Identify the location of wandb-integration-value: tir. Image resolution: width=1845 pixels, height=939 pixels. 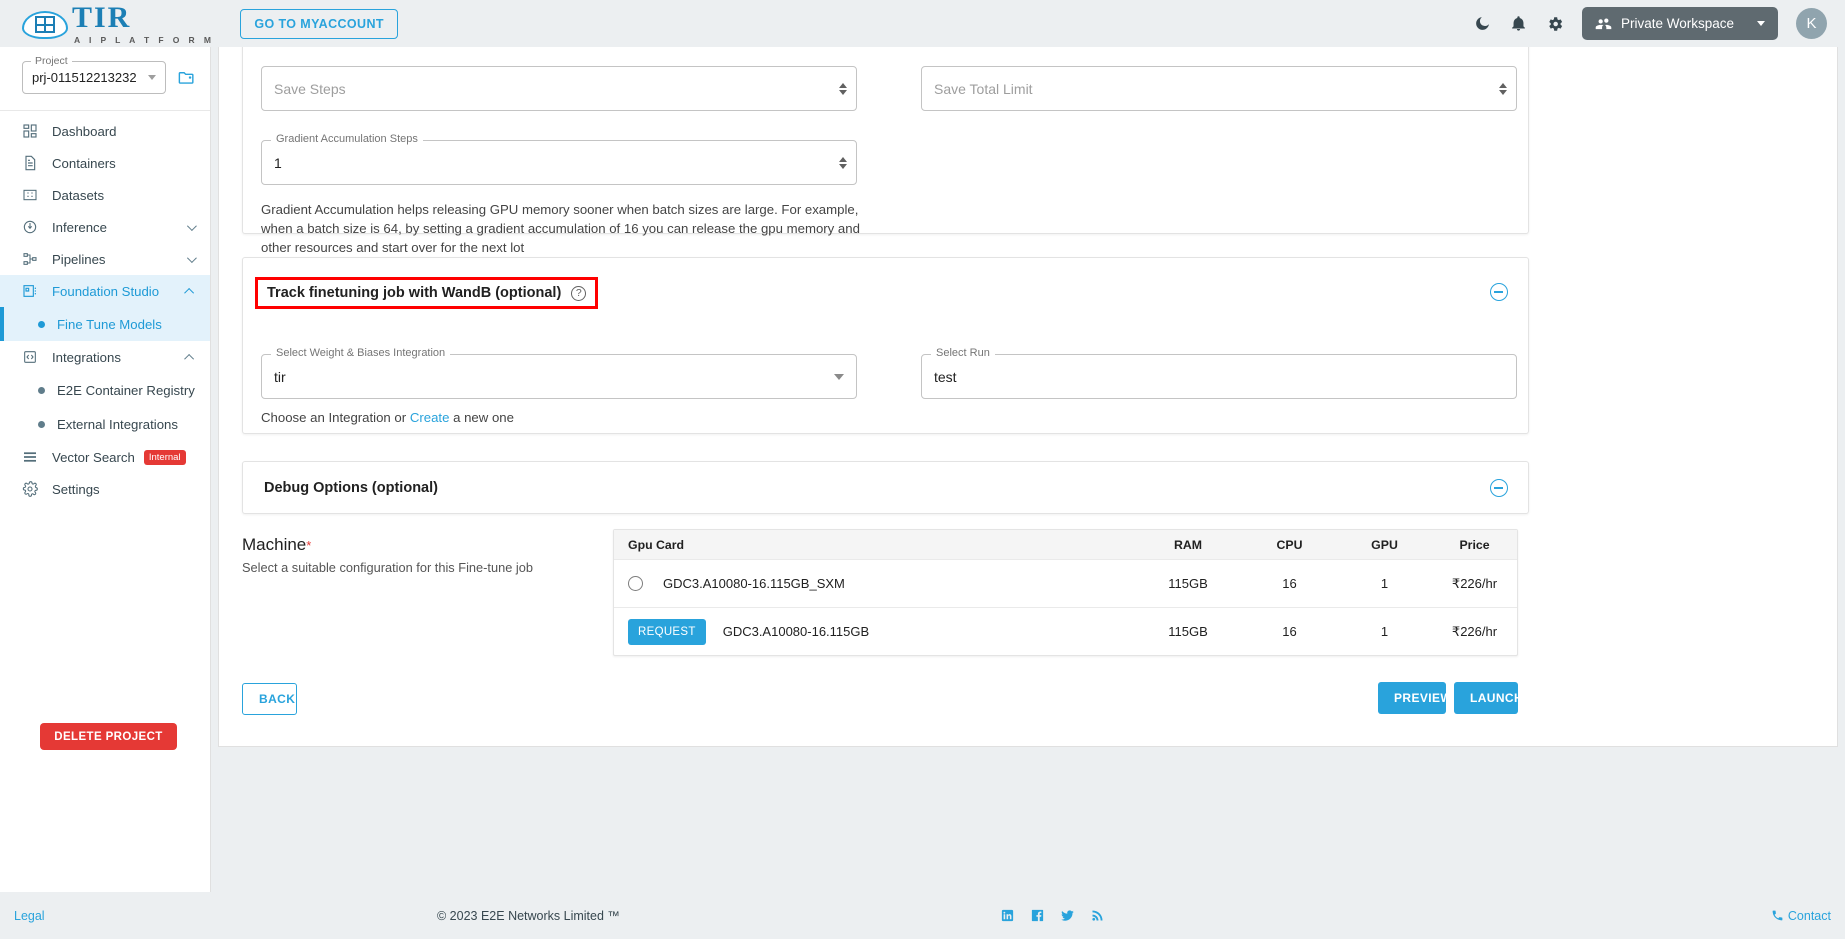
(280, 376).